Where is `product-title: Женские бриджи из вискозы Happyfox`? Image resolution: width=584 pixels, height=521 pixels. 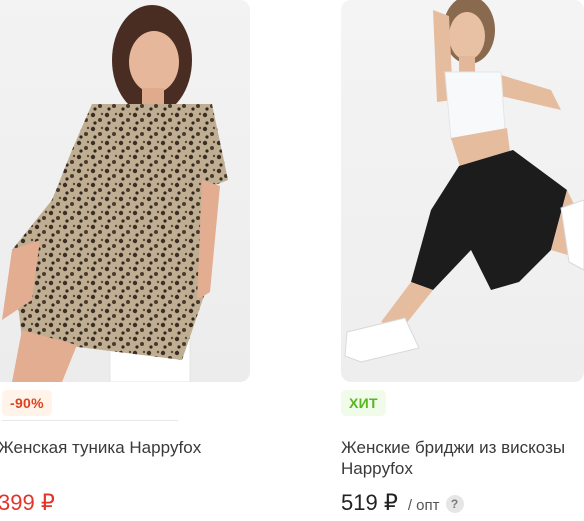 product-title: Женские бриджи из вискозы Happyfox is located at coordinates (456, 458).